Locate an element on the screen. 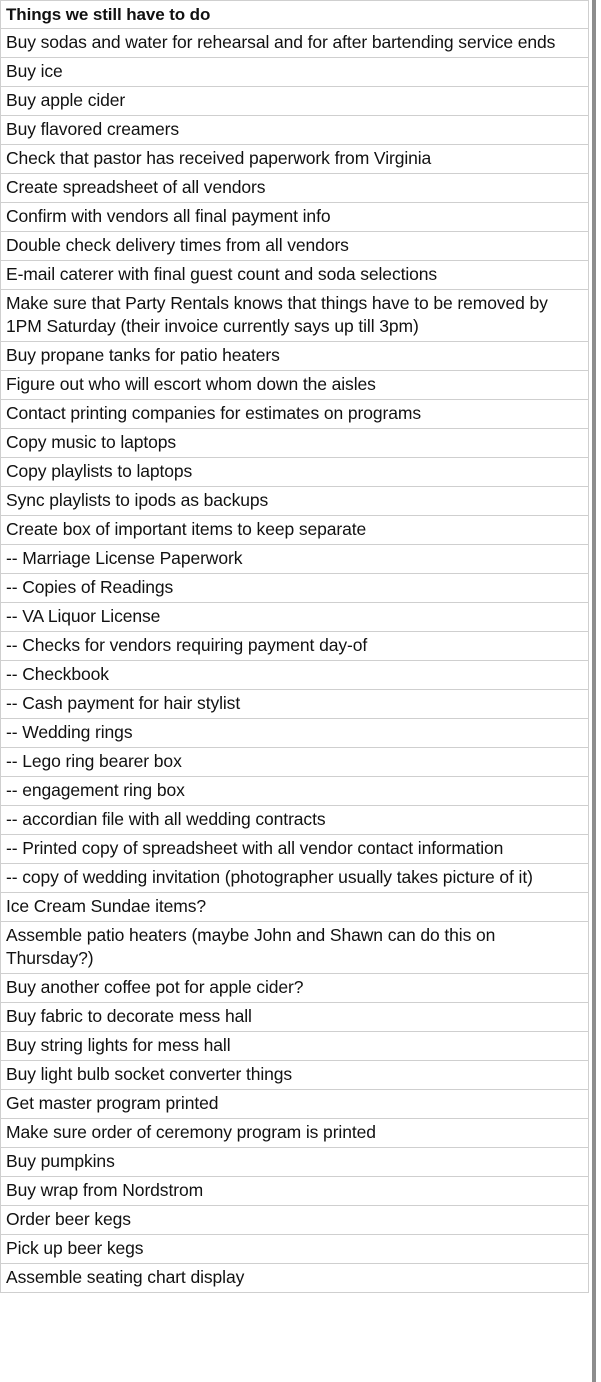 Image resolution: width=601 pixels, height=1382 pixels. task-item: Buy propane tanks for patio heaters is located at coordinates (294, 356).